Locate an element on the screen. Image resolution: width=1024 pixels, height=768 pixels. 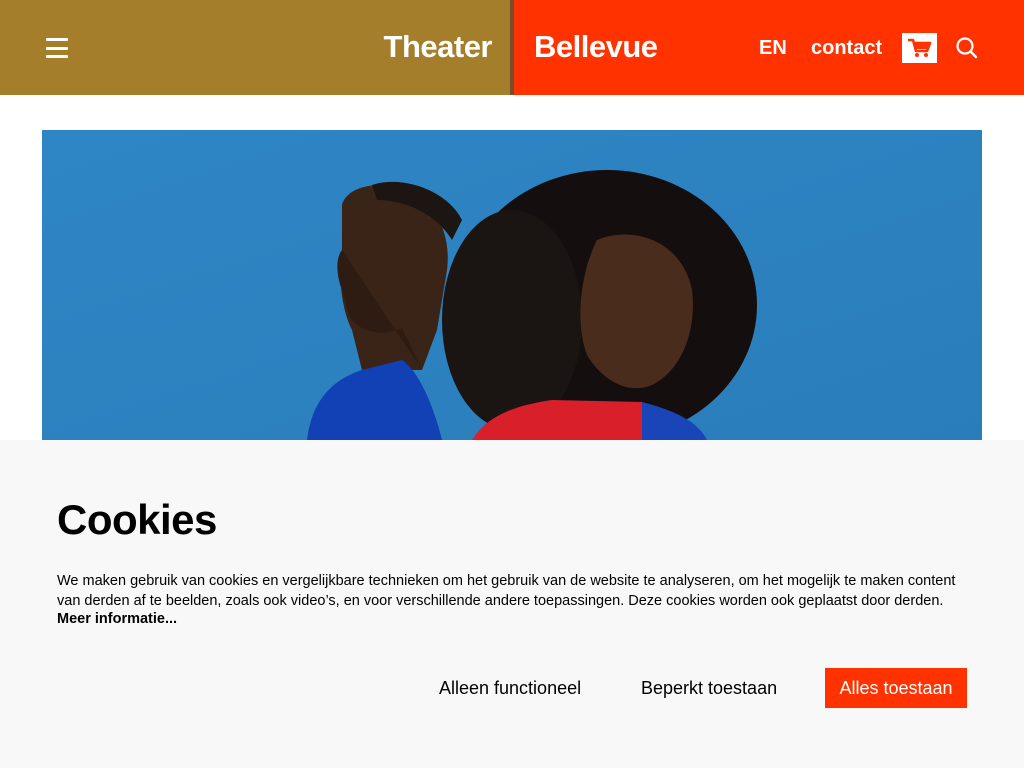
contact-link: contact is located at coordinates (846, 48).